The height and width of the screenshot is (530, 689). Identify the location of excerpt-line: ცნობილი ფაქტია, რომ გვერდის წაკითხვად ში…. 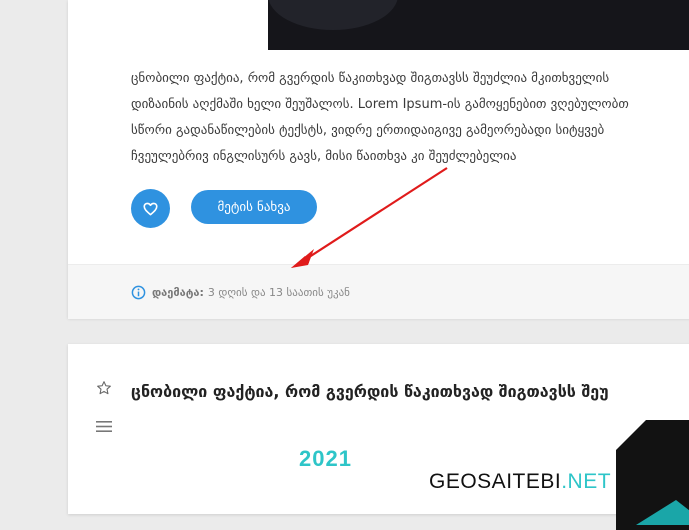
(370, 78).